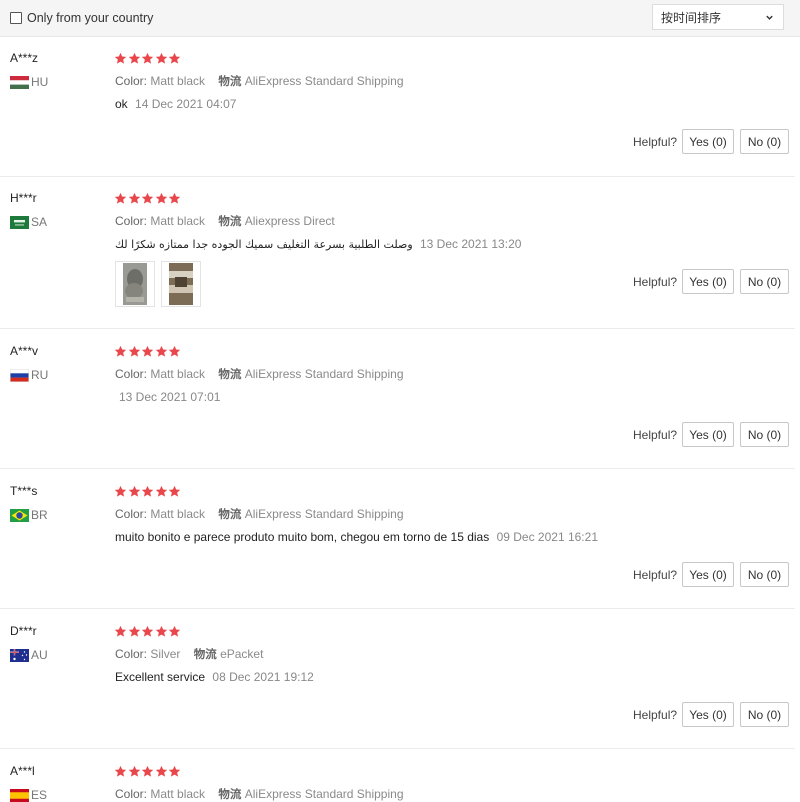 This screenshot has height=802, width=800. I want to click on review-photos, so click(161, 284).